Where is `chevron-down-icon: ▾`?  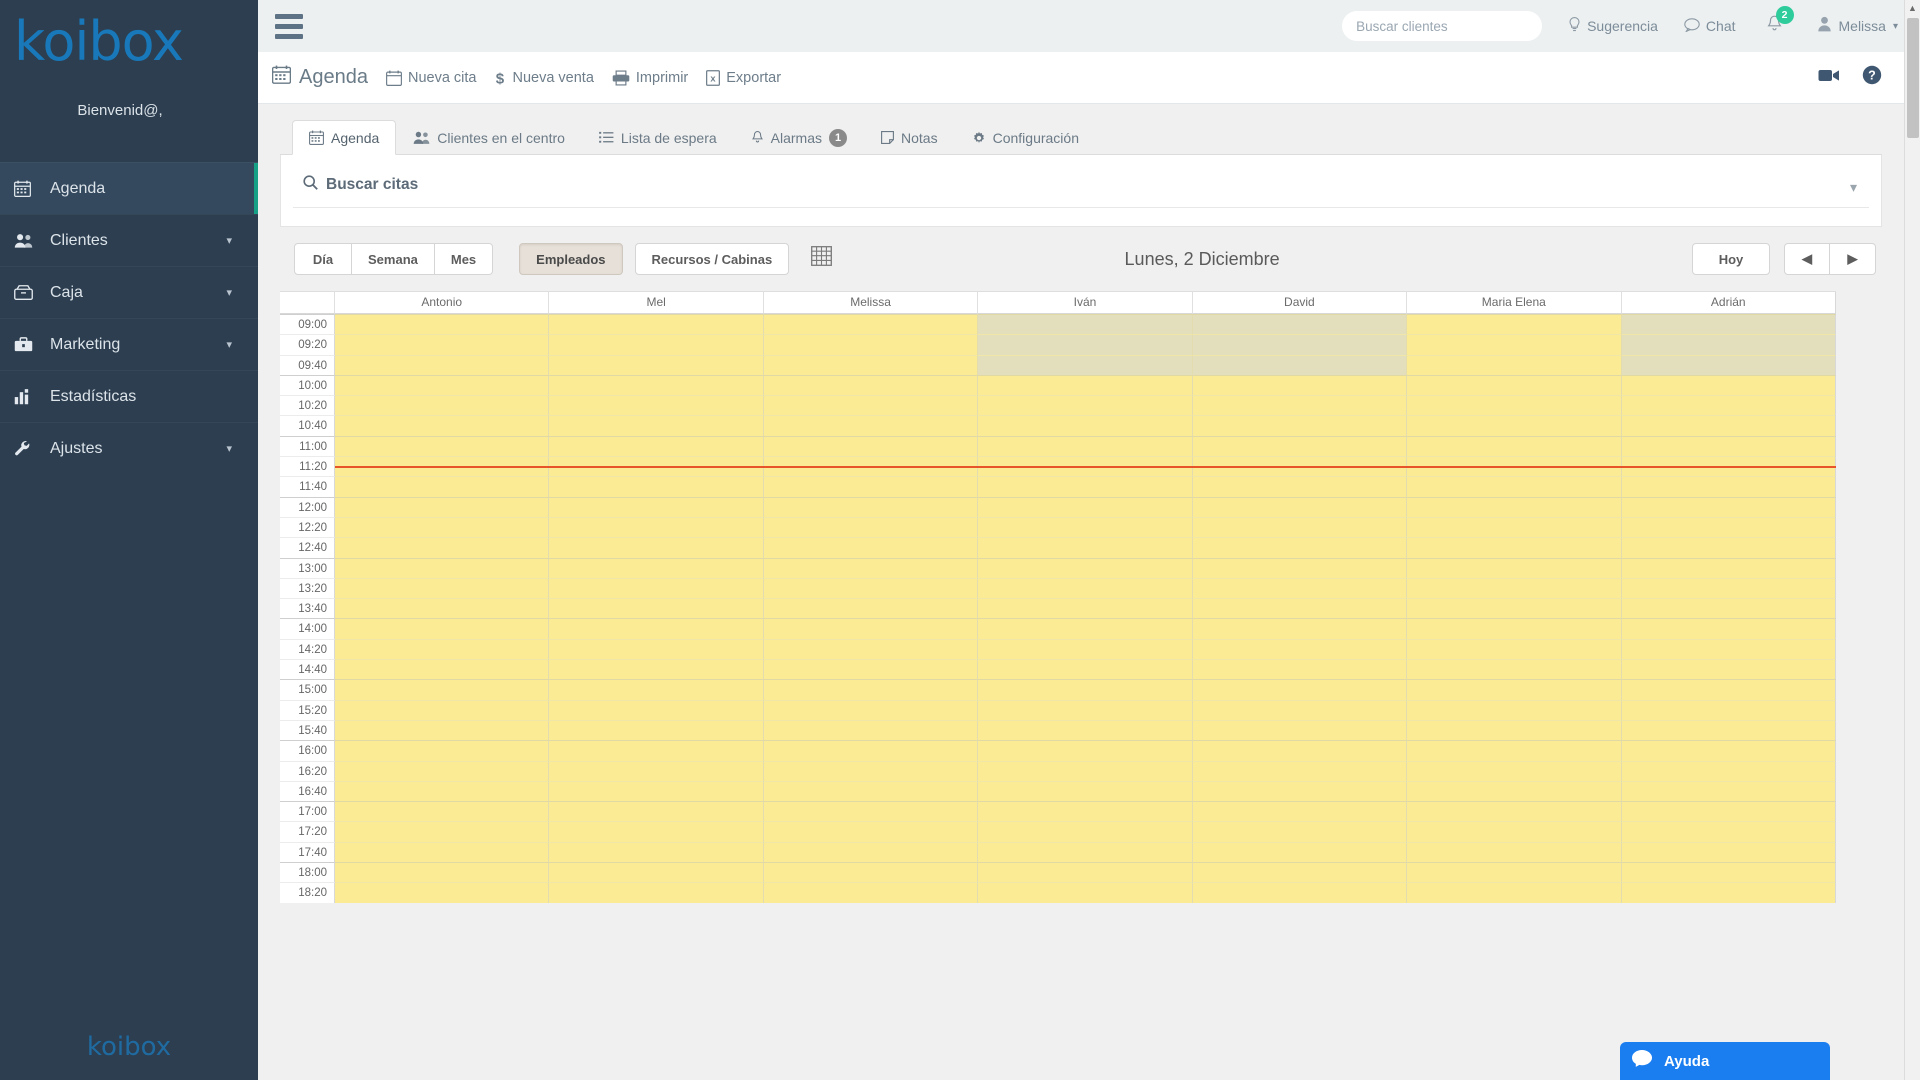 chevron-down-icon: ▾ is located at coordinates (1853, 187).